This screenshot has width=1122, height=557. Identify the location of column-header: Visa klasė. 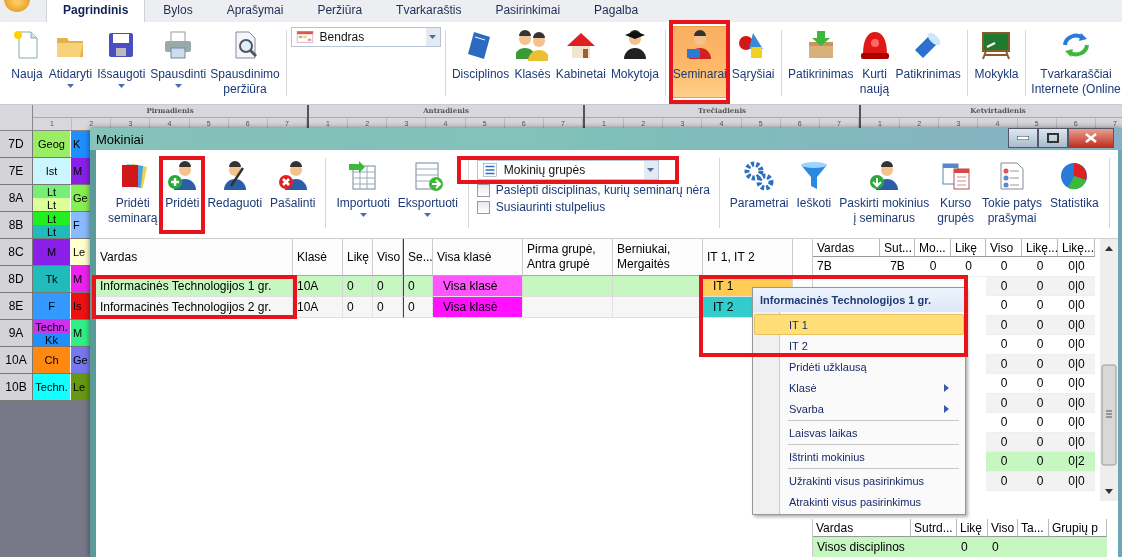
(478, 257).